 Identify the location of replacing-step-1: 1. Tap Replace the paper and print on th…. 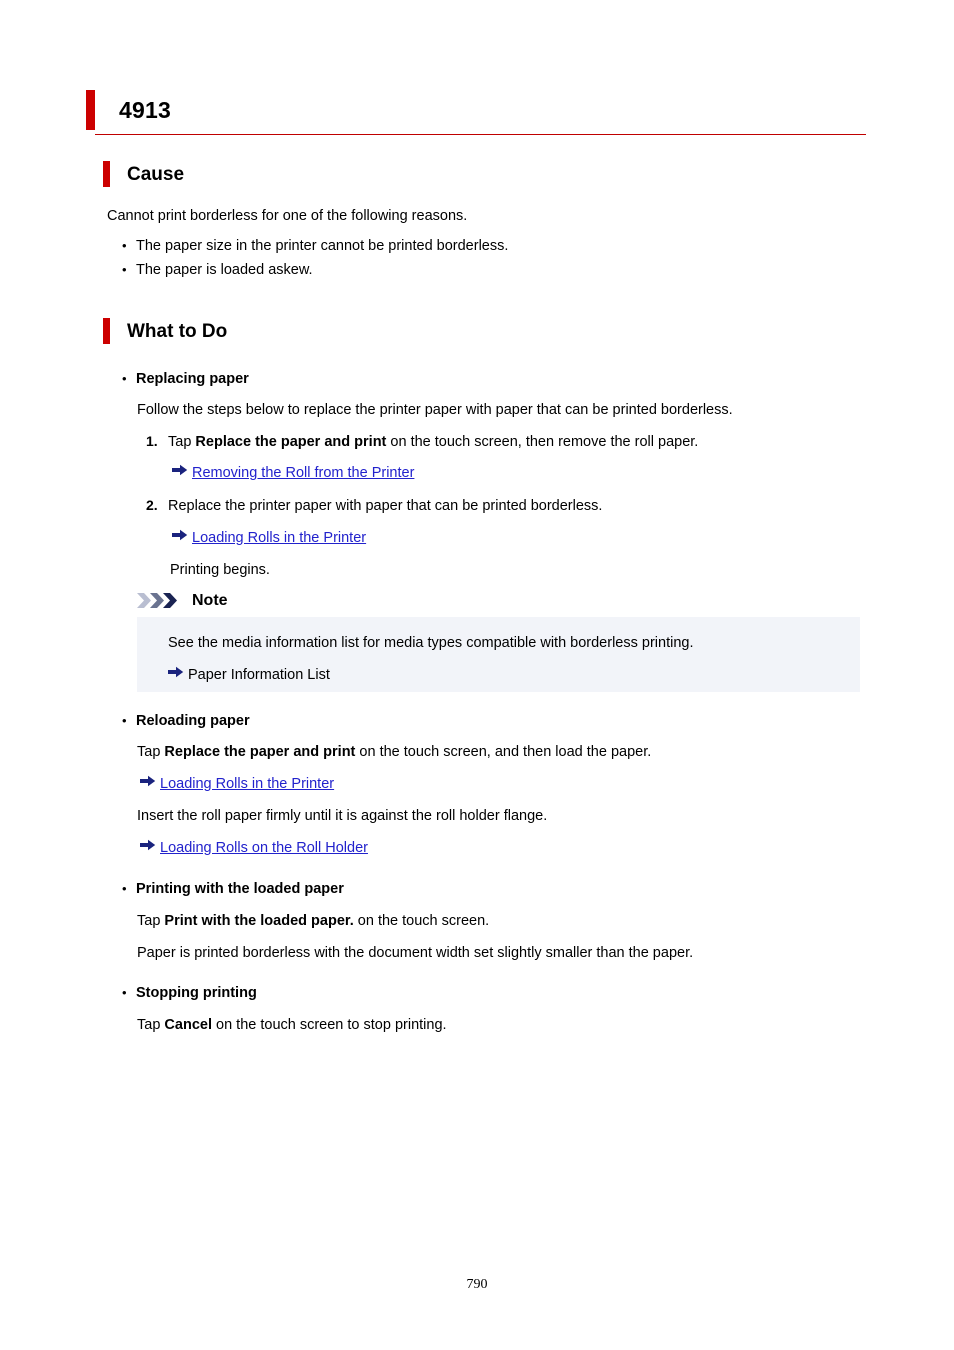
(516, 442).